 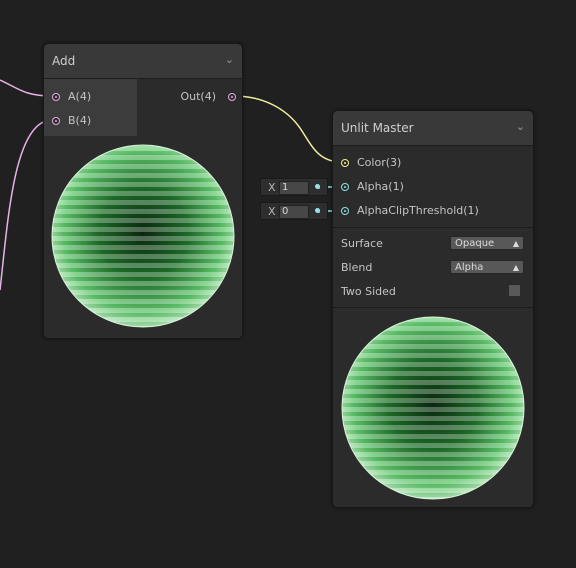 I want to click on port-label: B(4), so click(x=80, y=120).